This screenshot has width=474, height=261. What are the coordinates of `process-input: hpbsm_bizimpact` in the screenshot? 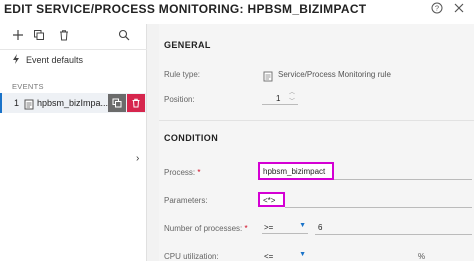 It's located at (296, 171).